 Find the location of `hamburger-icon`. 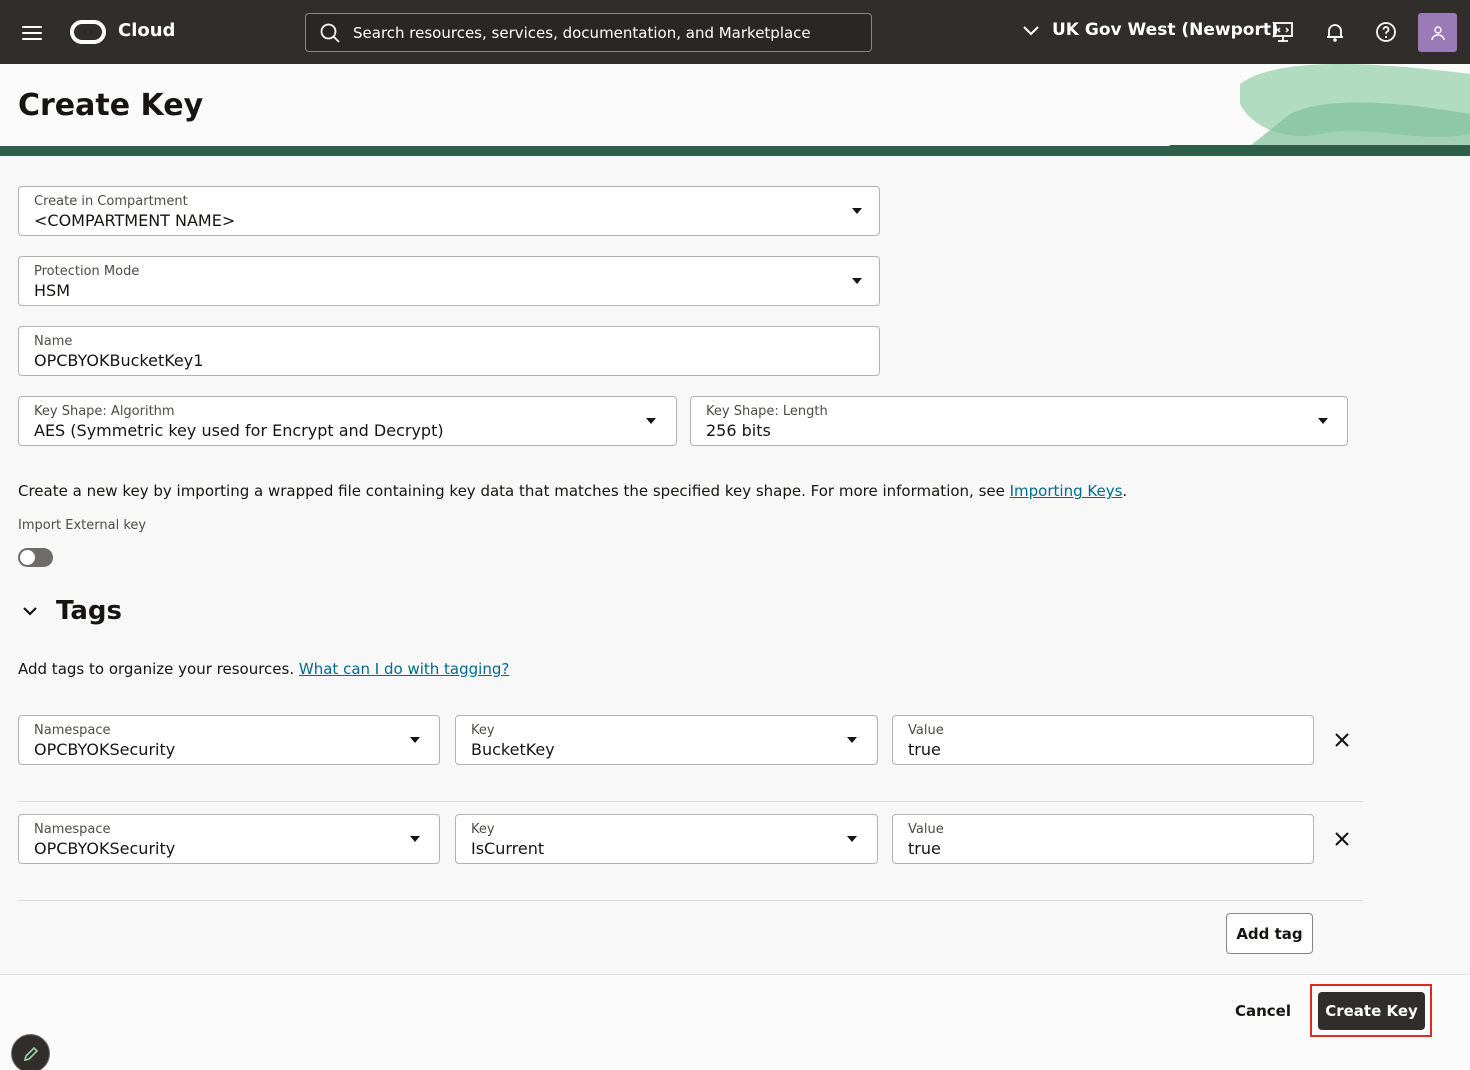

hamburger-icon is located at coordinates (32, 33).